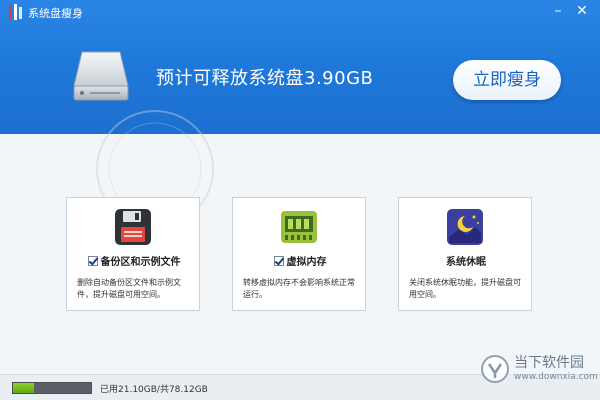 Image resolution: width=600 pixels, height=400 pixels. I want to click on option-desc-backup: 删除自动备份区文件和示例文件，提升磁盘可用空间。, so click(129, 288).